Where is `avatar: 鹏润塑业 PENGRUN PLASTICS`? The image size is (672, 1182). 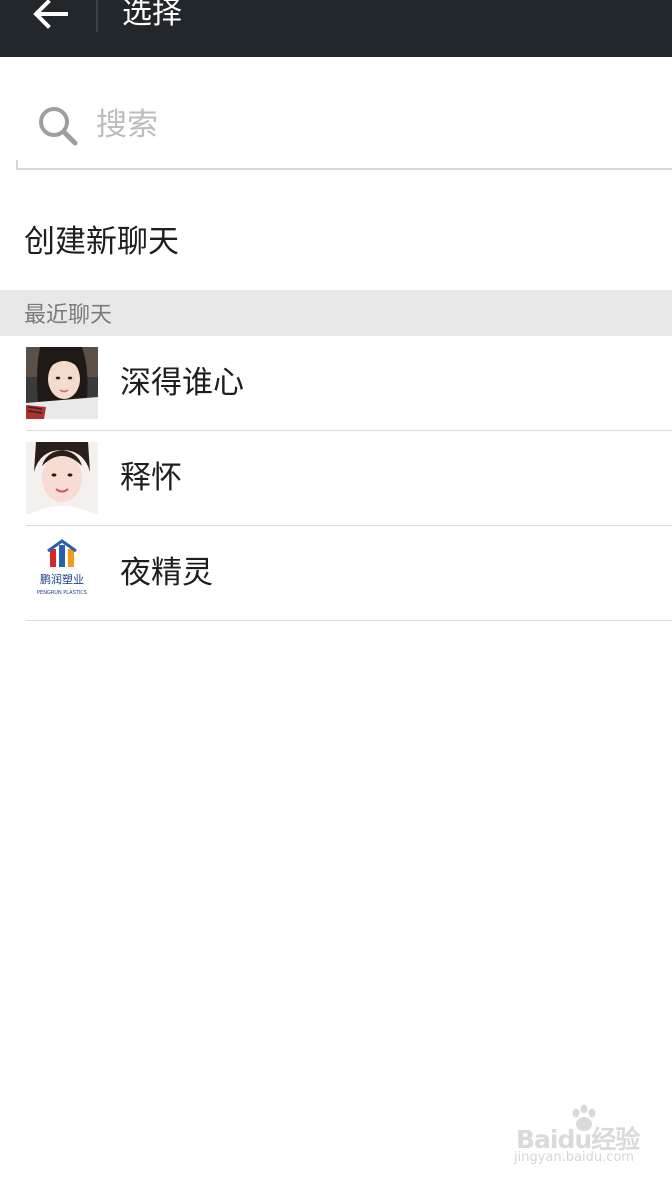 avatar: 鹏润塑业 PENGRUN PLASTICS is located at coordinates (62, 573).